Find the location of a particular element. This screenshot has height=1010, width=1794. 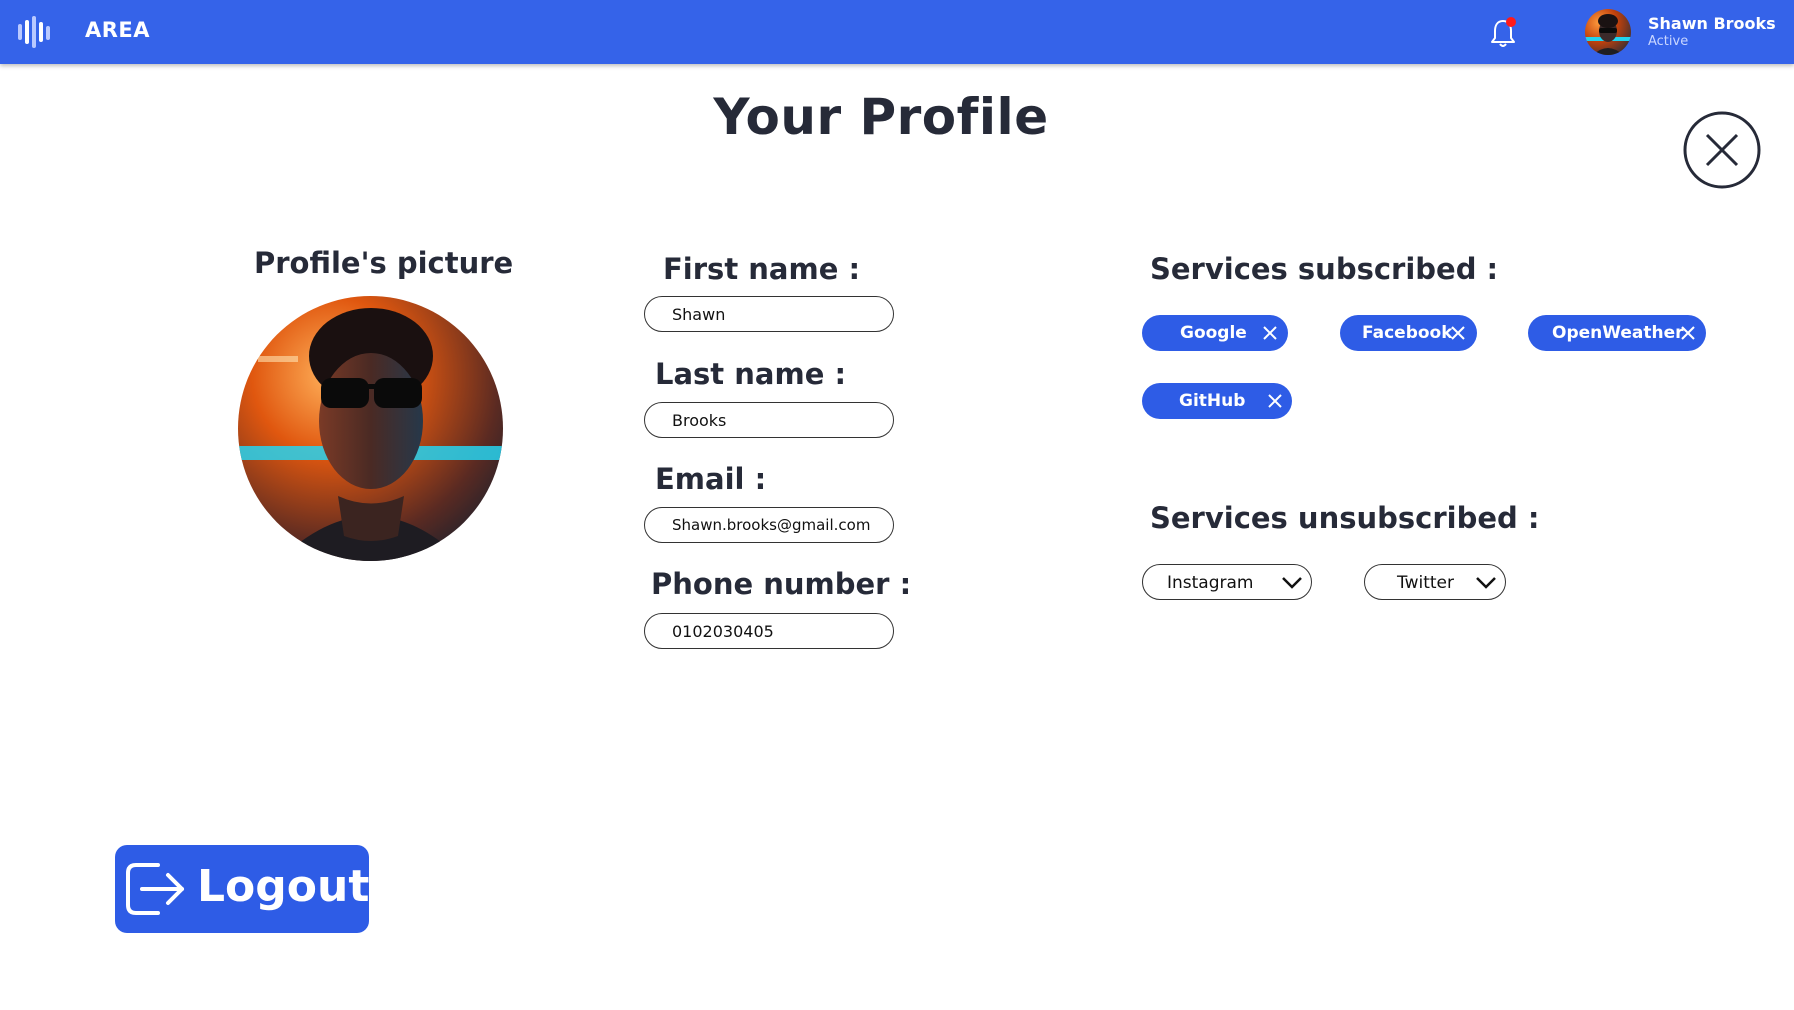

service-chip-openweather: OpenWeather is located at coordinates (1617, 333).